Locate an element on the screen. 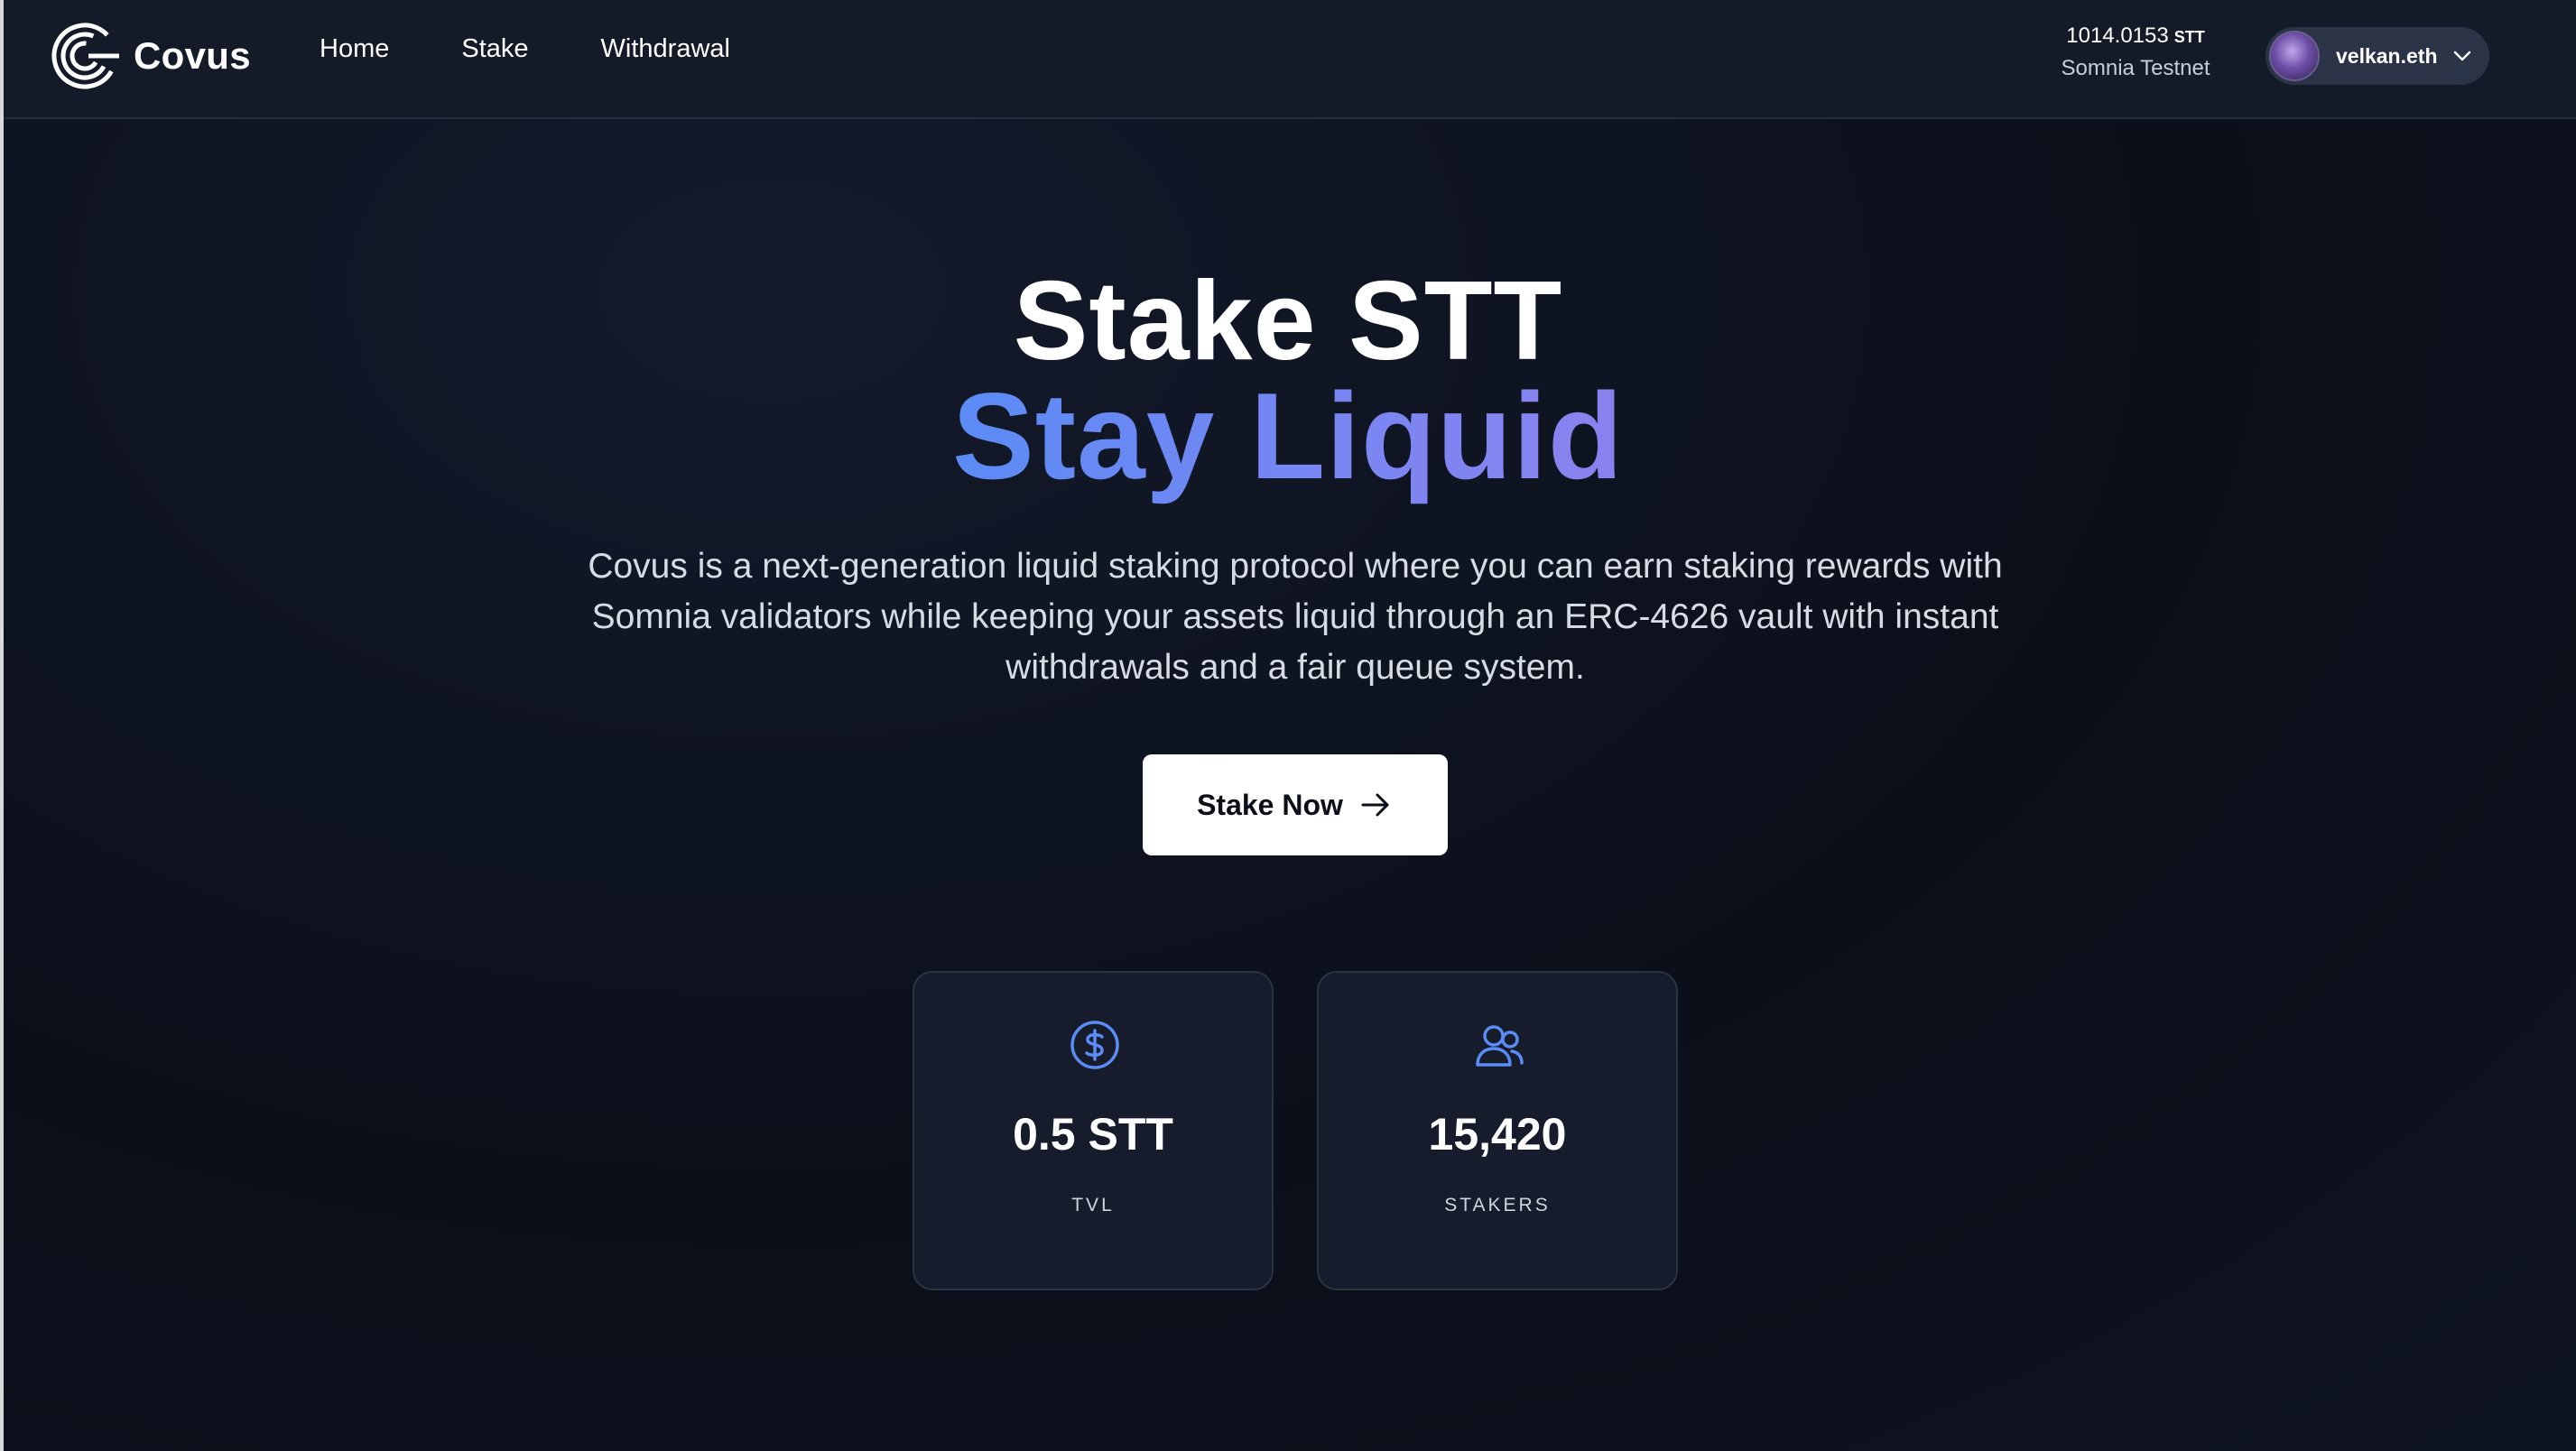 The image size is (2576, 1451). account-button: velkan.eth is located at coordinates (2377, 56).